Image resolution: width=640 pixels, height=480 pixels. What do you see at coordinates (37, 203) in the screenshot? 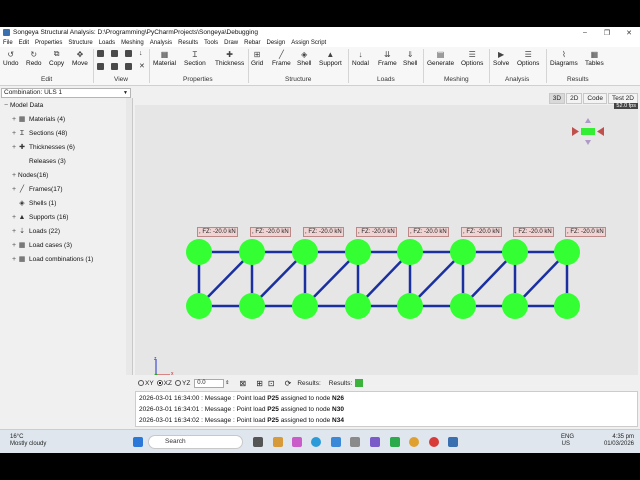
I see `tree-item-shells: ◈ Shells (1)` at bounding box center [37, 203].